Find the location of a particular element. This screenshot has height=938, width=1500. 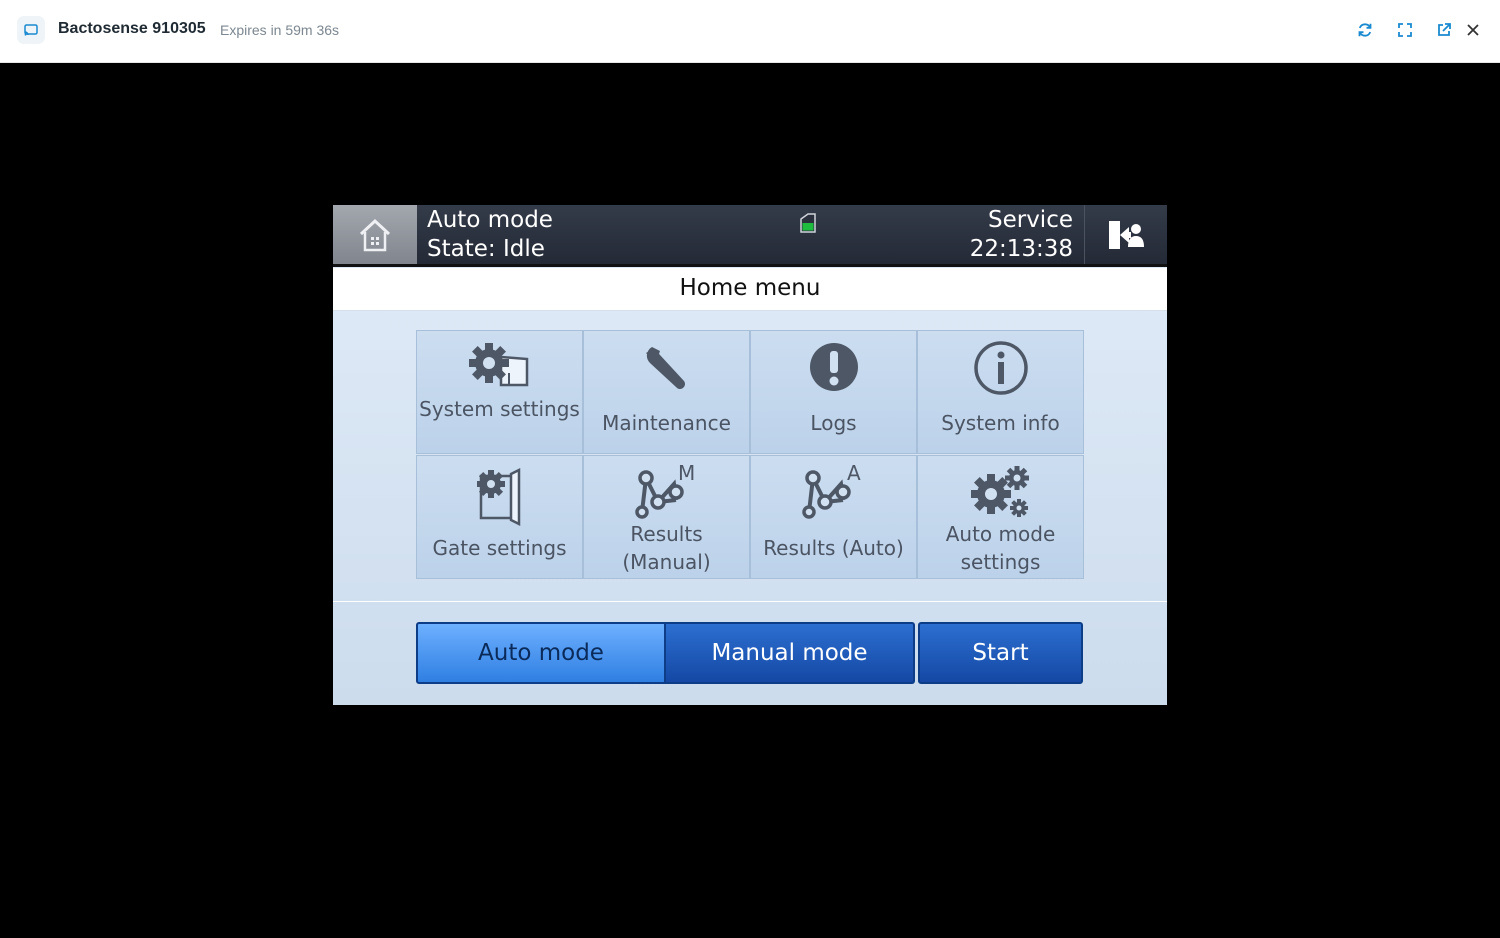

info-icon is located at coordinates (1000, 368).